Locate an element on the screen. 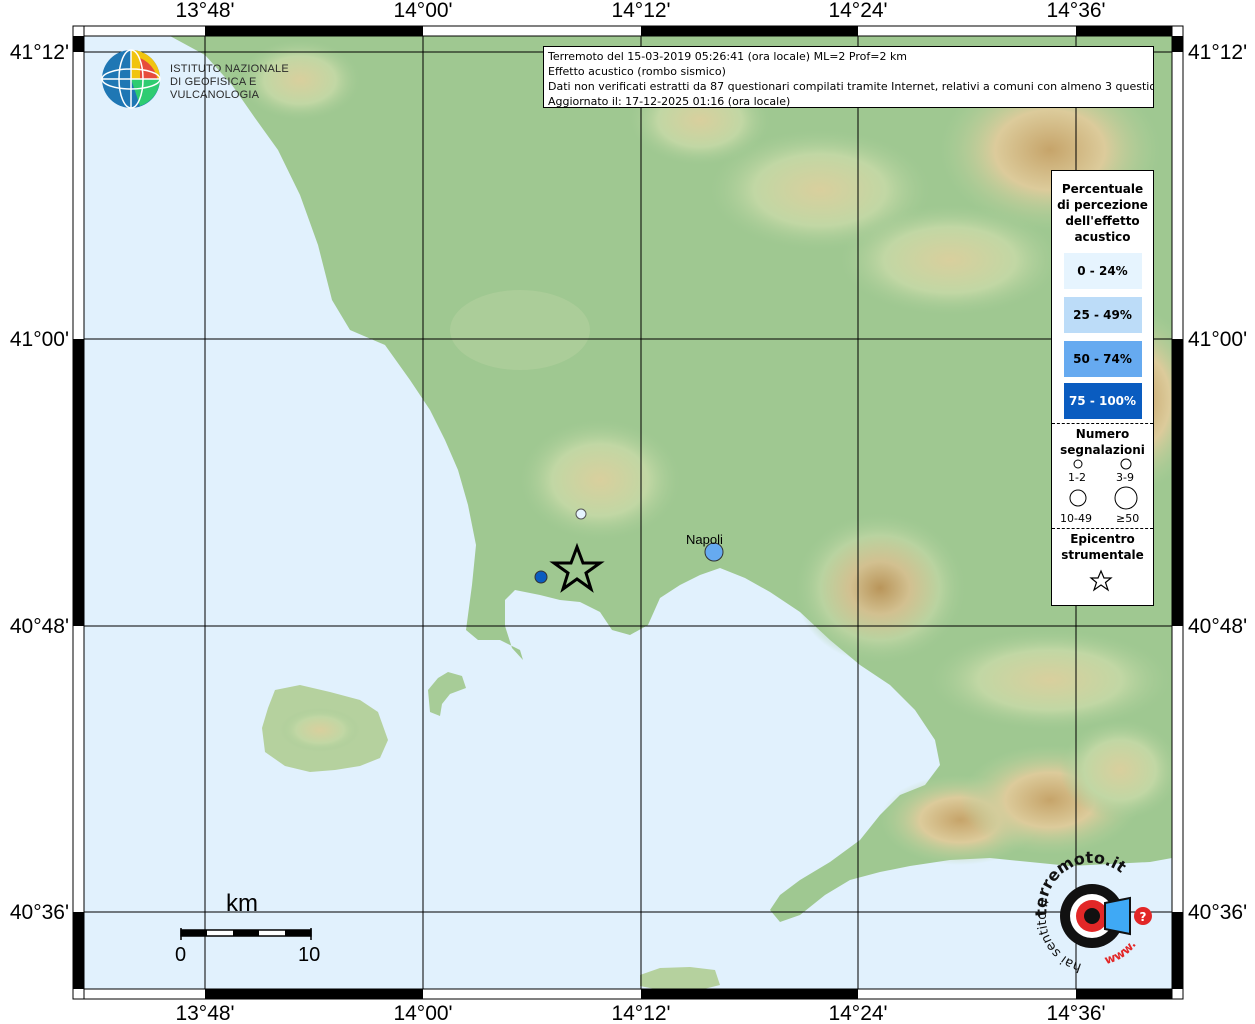 The height and width of the screenshot is (1024, 1255). size-label-1-2: 1-2 is located at coordinates (1077, 477).